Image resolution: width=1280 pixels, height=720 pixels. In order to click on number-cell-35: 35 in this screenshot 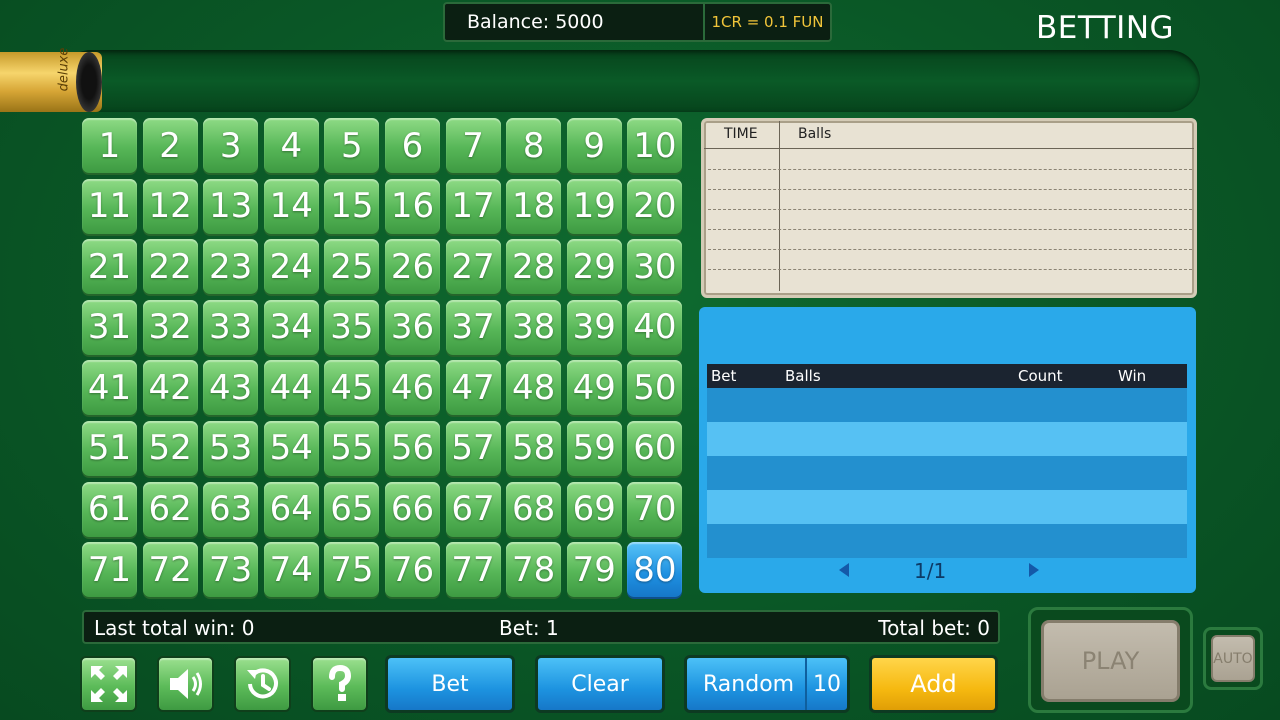, I will do `click(352, 327)`.